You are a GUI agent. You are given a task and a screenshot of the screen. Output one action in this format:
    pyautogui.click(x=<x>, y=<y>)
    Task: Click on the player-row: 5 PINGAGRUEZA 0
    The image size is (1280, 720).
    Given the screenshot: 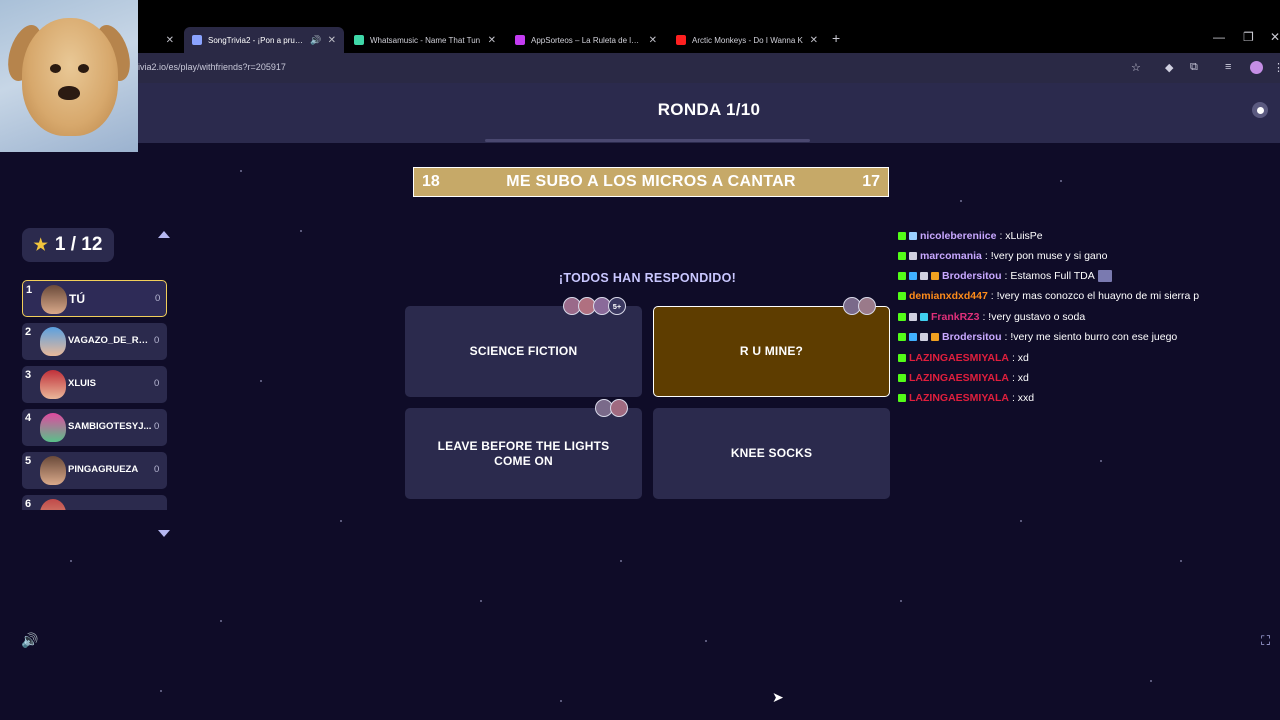 What is the action you would take?
    pyautogui.click(x=94, y=470)
    